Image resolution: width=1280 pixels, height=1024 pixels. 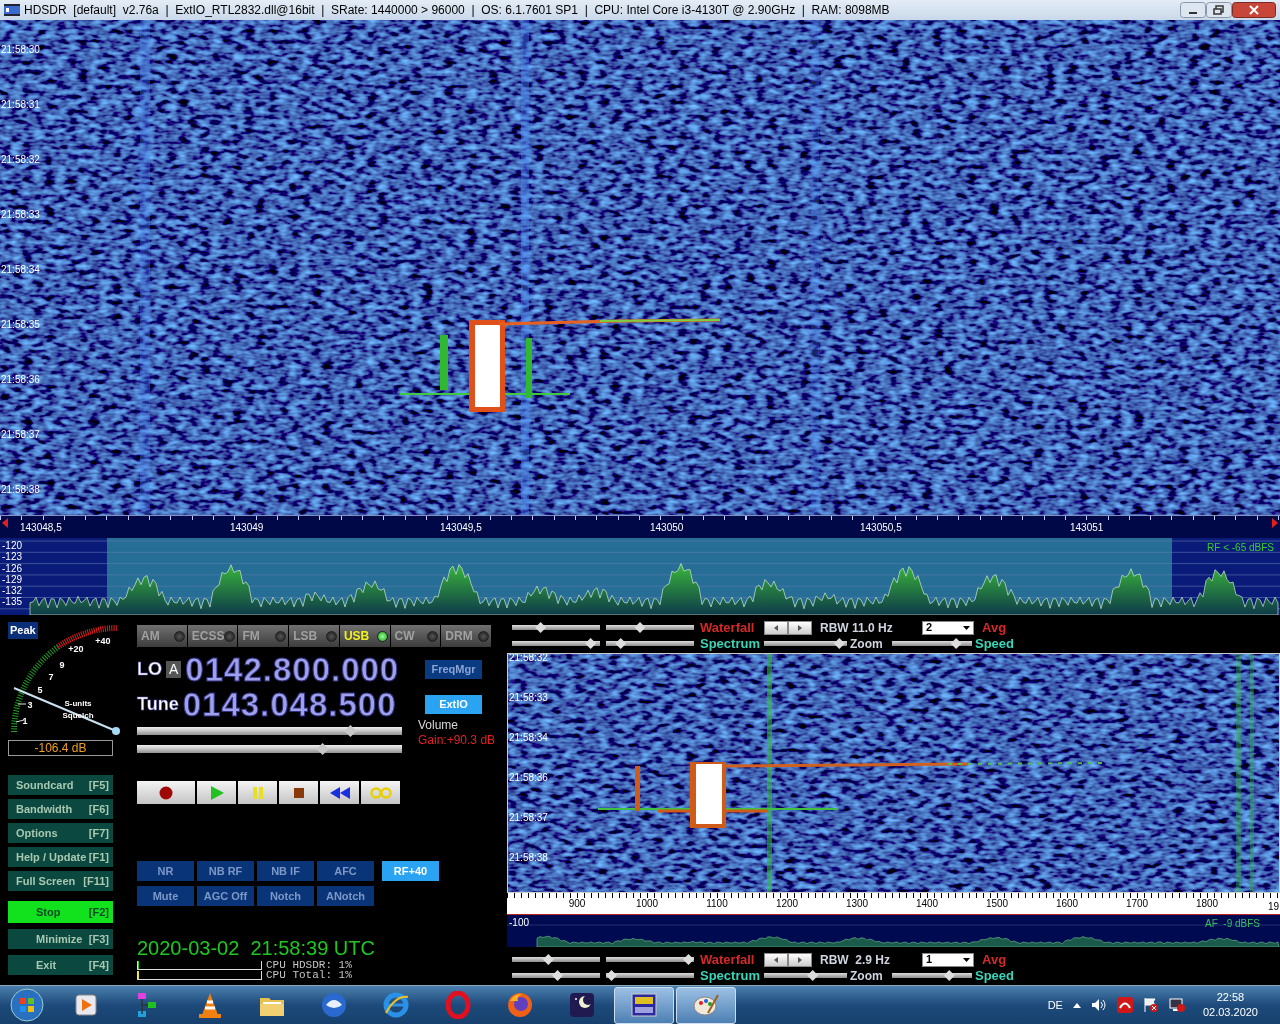 I want to click on minimize-button, so click(x=1193, y=10).